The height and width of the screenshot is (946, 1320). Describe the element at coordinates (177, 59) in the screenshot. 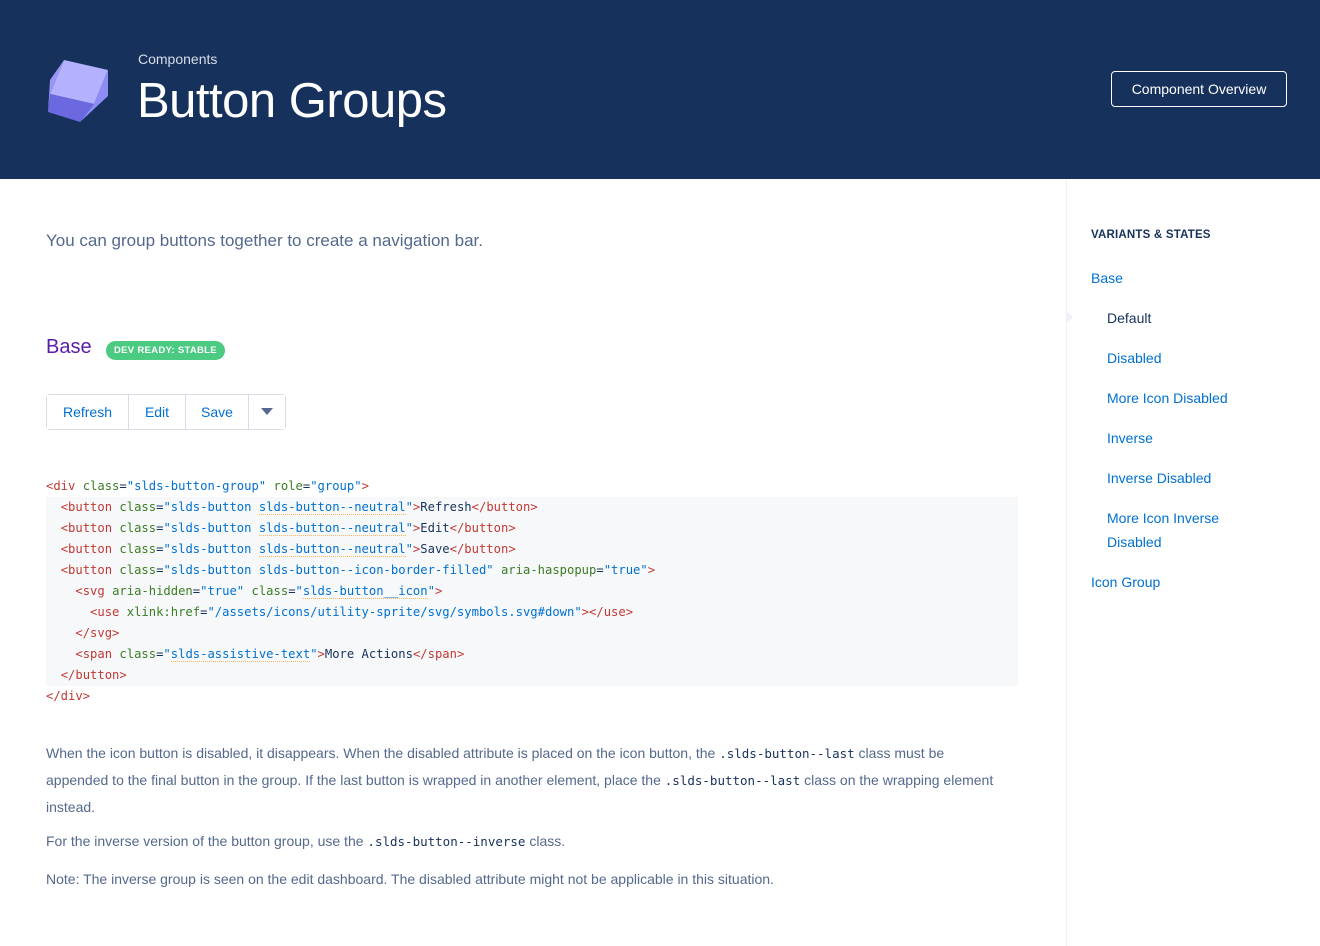

I see `breadcrumb: Components` at that location.